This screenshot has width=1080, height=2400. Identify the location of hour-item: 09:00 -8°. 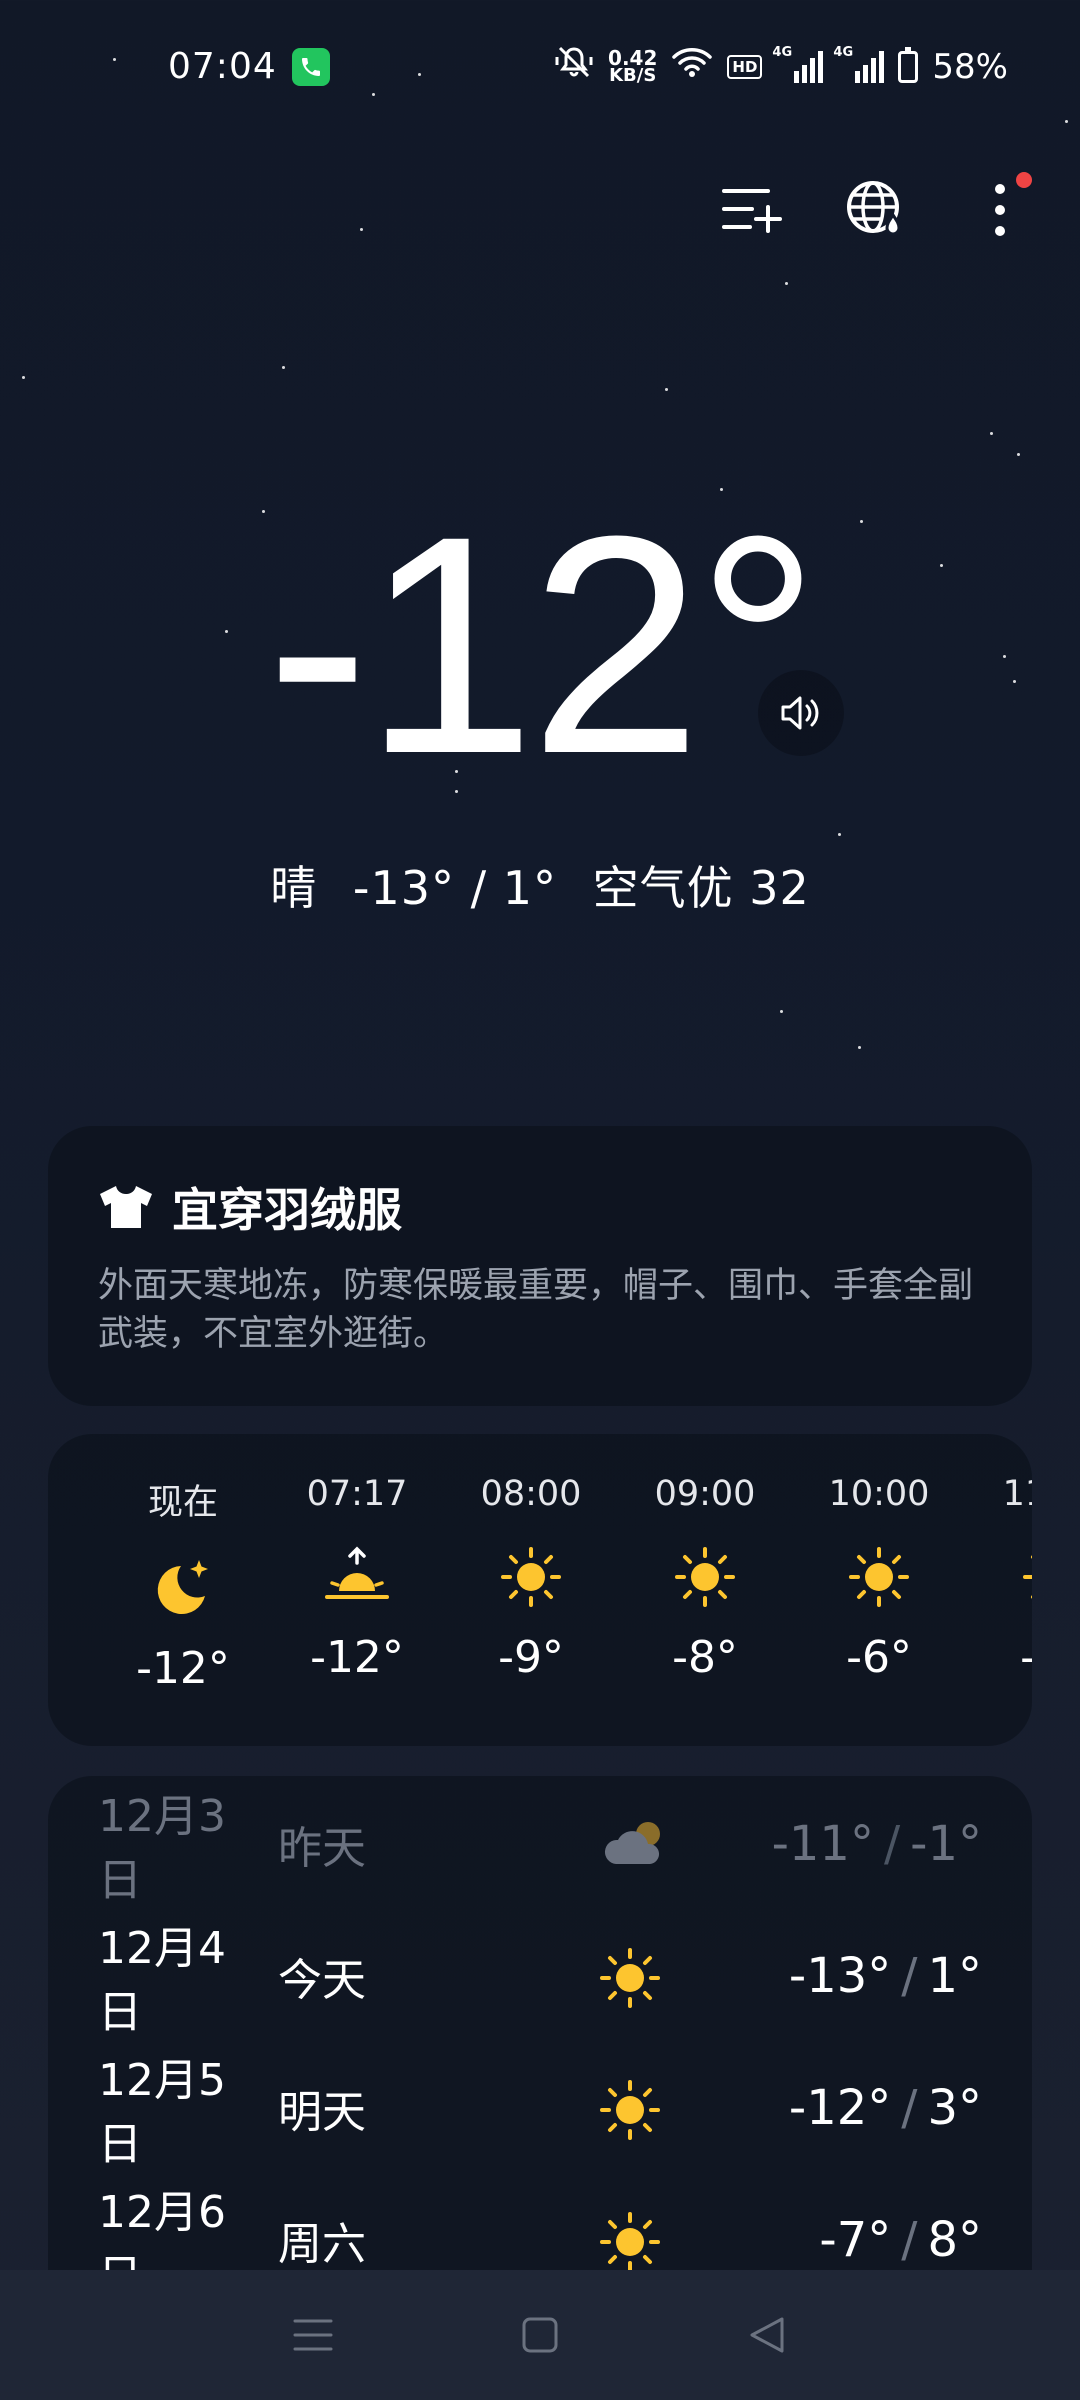
(705, 1578).